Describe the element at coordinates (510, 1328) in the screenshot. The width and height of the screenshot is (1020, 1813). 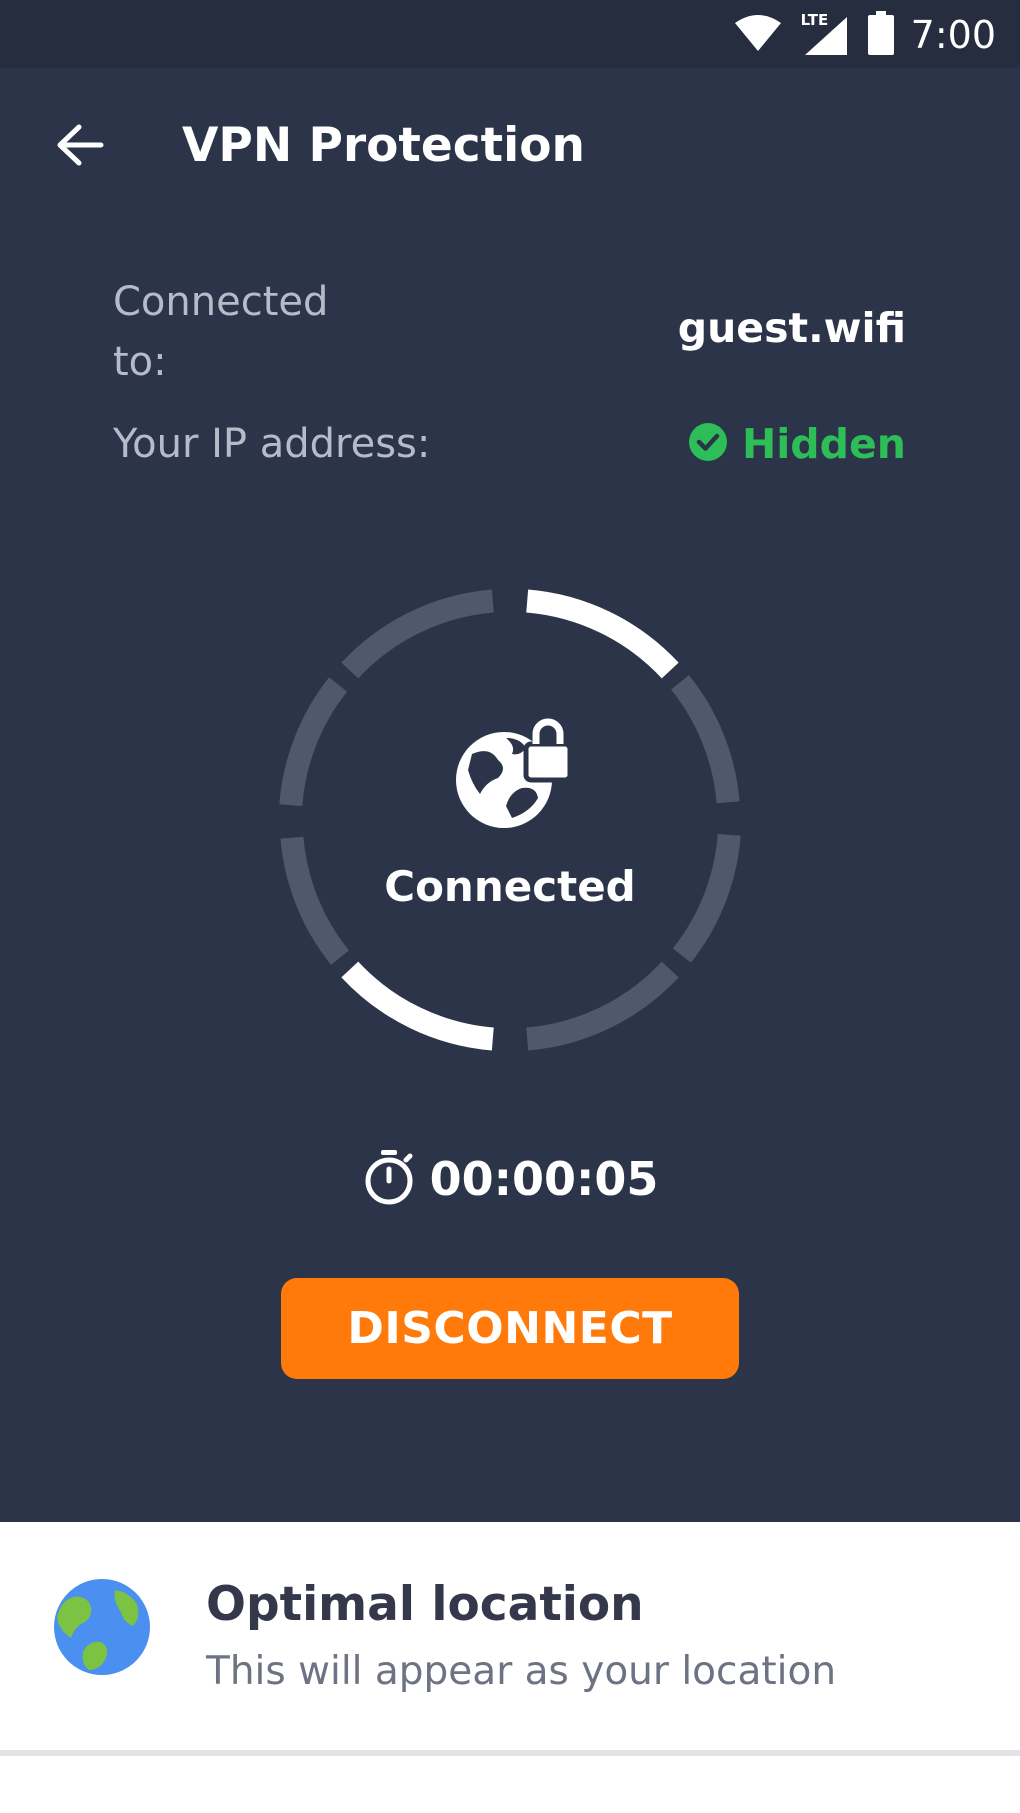
I see `disconnect-button: DISCONNECT` at that location.